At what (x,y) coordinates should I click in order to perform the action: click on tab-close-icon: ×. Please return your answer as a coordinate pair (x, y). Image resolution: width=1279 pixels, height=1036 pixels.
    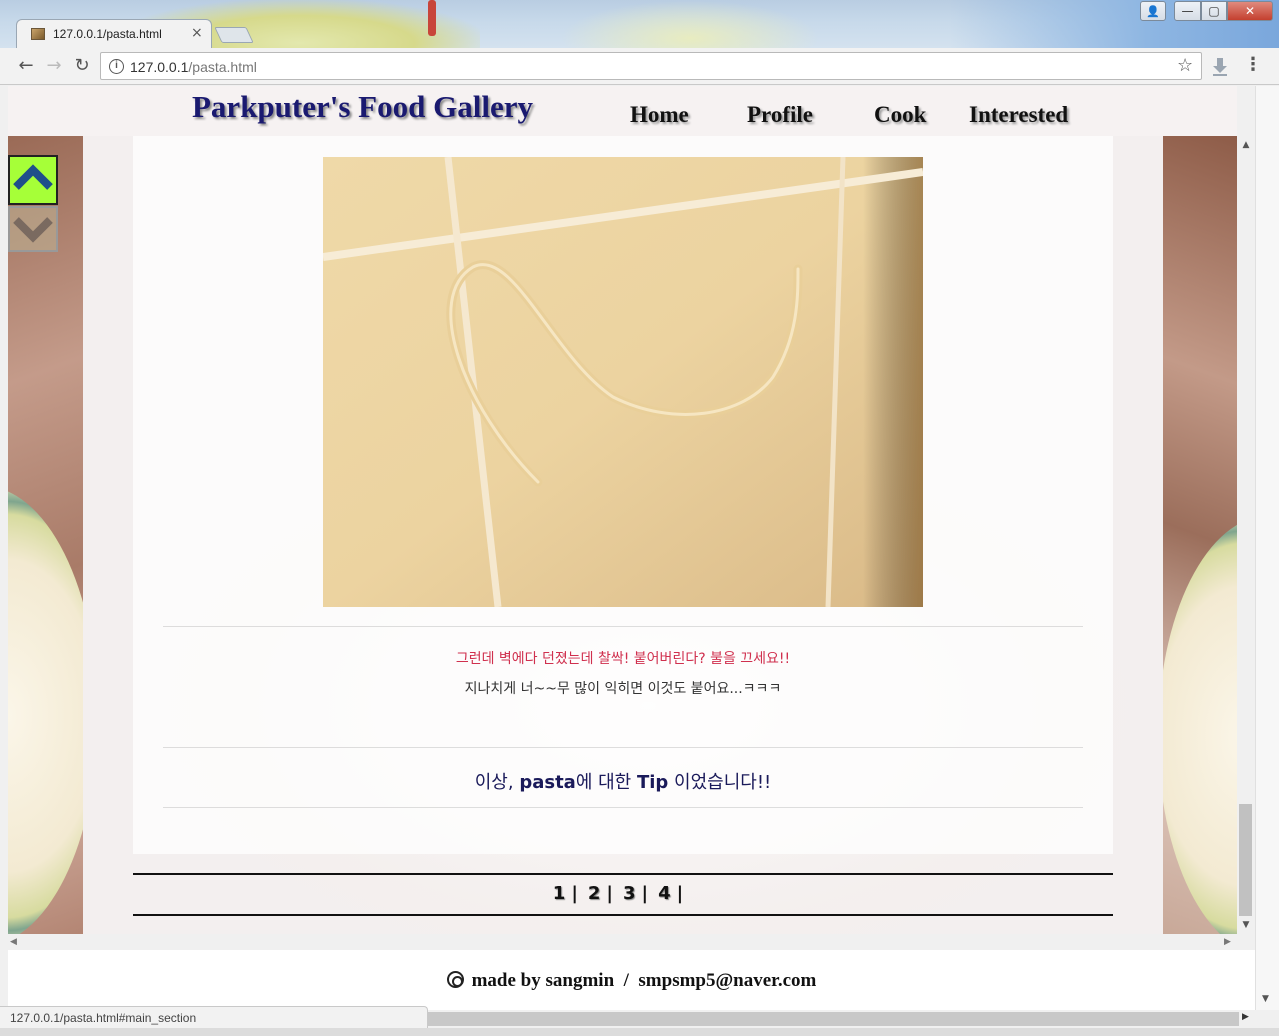
    Looking at the image, I should click on (197, 33).